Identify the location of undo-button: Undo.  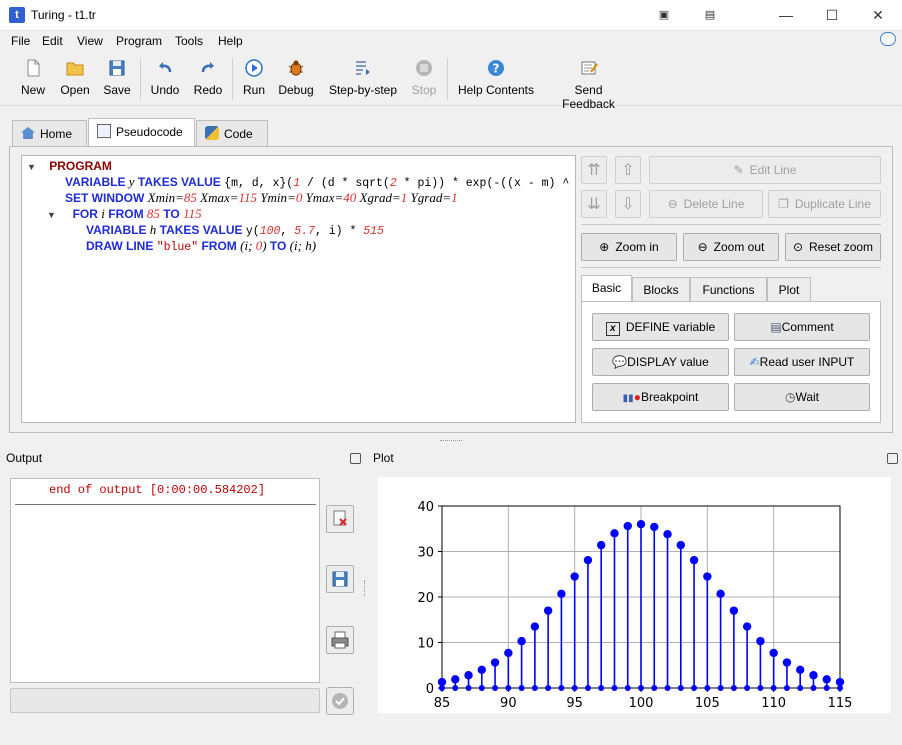
(165, 79).